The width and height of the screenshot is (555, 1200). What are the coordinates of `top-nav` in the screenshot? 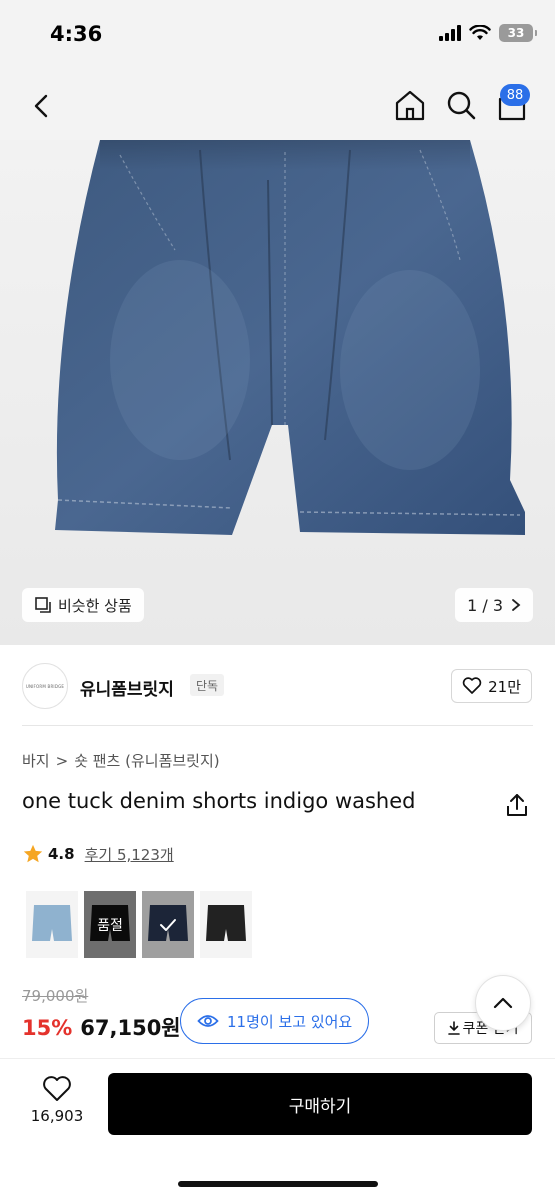 It's located at (277, 105).